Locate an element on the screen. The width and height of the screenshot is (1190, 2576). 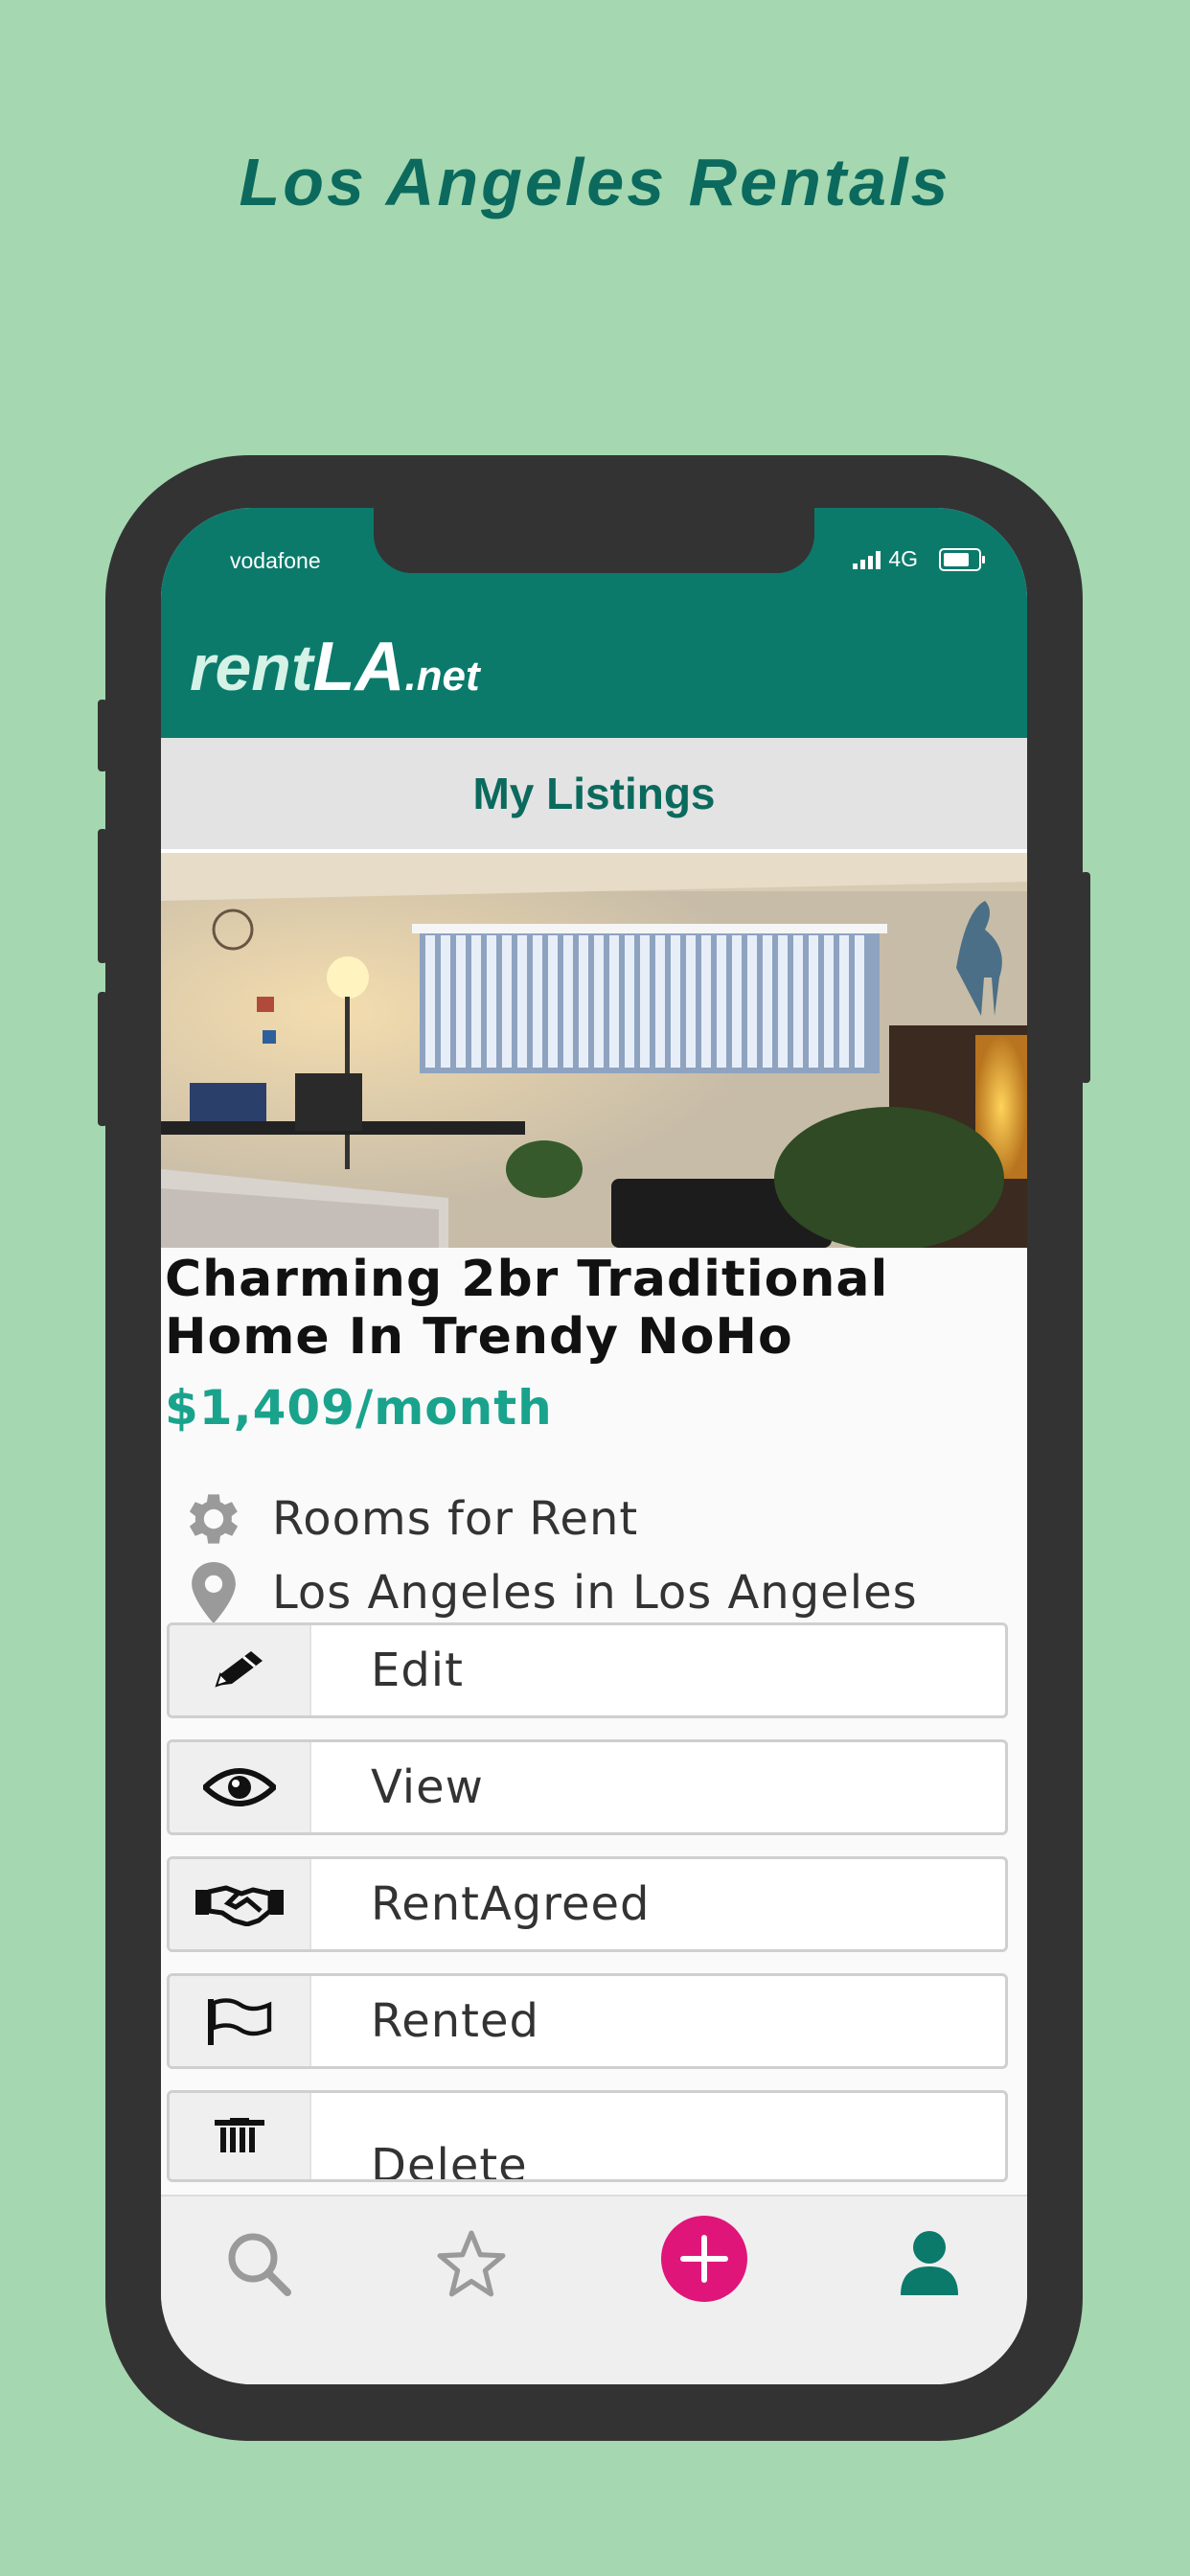
location-label: Los Angeles in Los Angeles is located at coordinates (595, 1593).